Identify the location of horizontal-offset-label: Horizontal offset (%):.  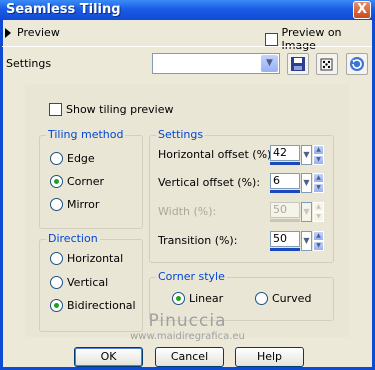
(217, 154).